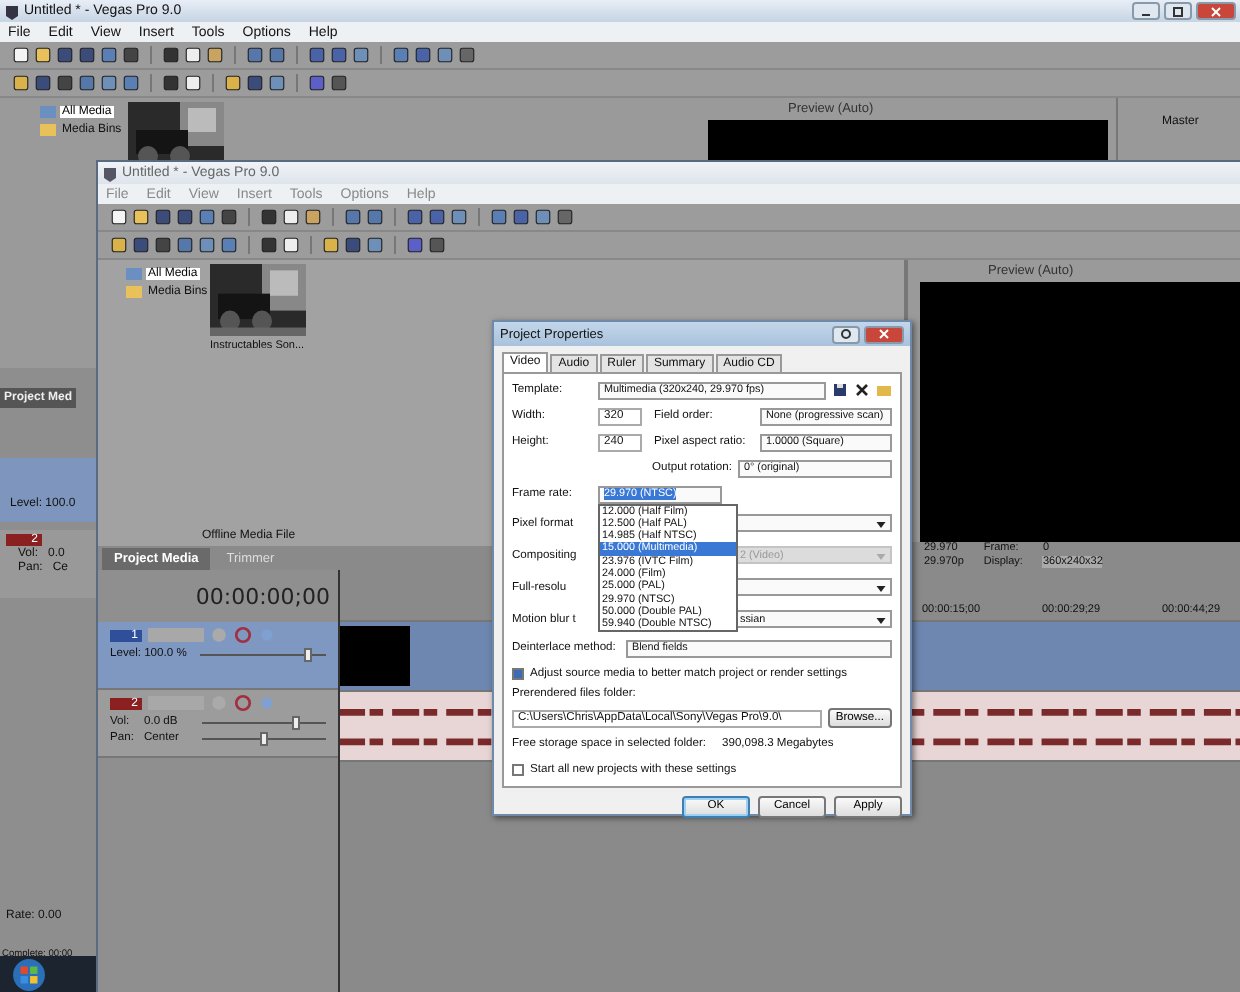 The width and height of the screenshot is (1240, 992). Describe the element at coordinates (29, 974) in the screenshot. I see `start-button` at that location.